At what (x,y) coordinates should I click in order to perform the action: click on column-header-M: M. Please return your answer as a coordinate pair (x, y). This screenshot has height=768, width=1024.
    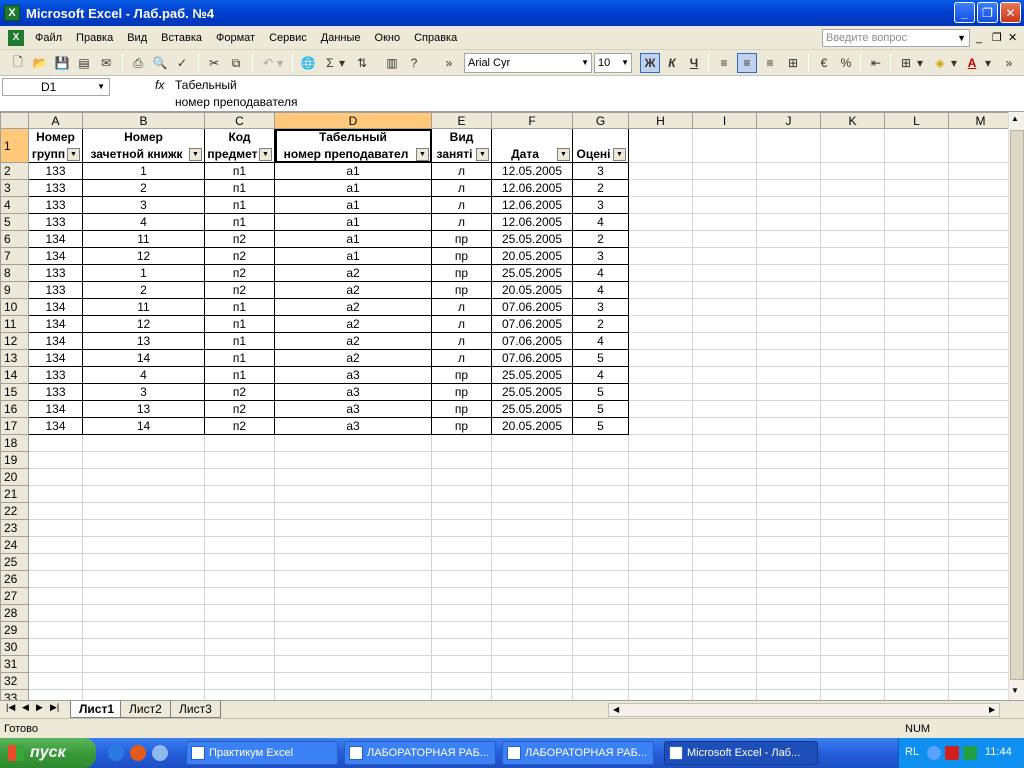
    Looking at the image, I should click on (978, 120).